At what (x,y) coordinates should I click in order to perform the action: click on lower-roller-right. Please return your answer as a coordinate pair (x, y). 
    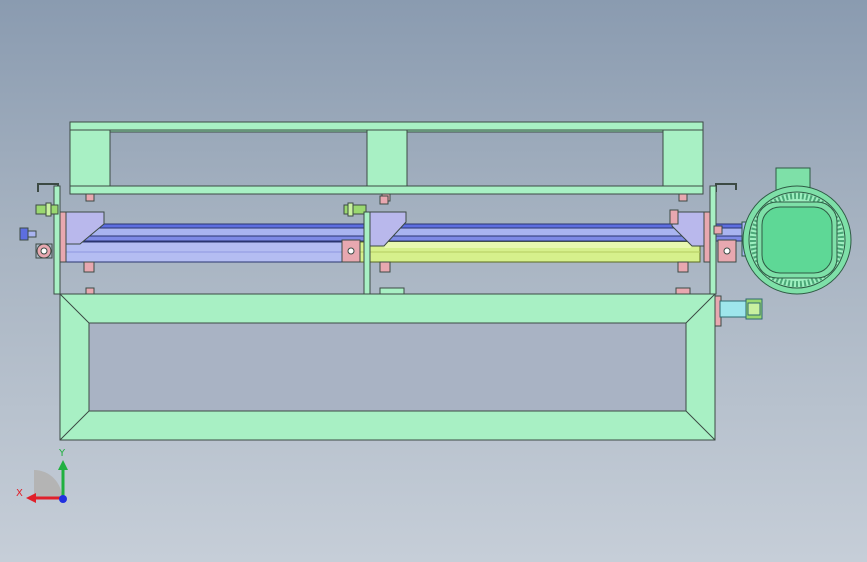
    Looking at the image, I should click on (530, 252).